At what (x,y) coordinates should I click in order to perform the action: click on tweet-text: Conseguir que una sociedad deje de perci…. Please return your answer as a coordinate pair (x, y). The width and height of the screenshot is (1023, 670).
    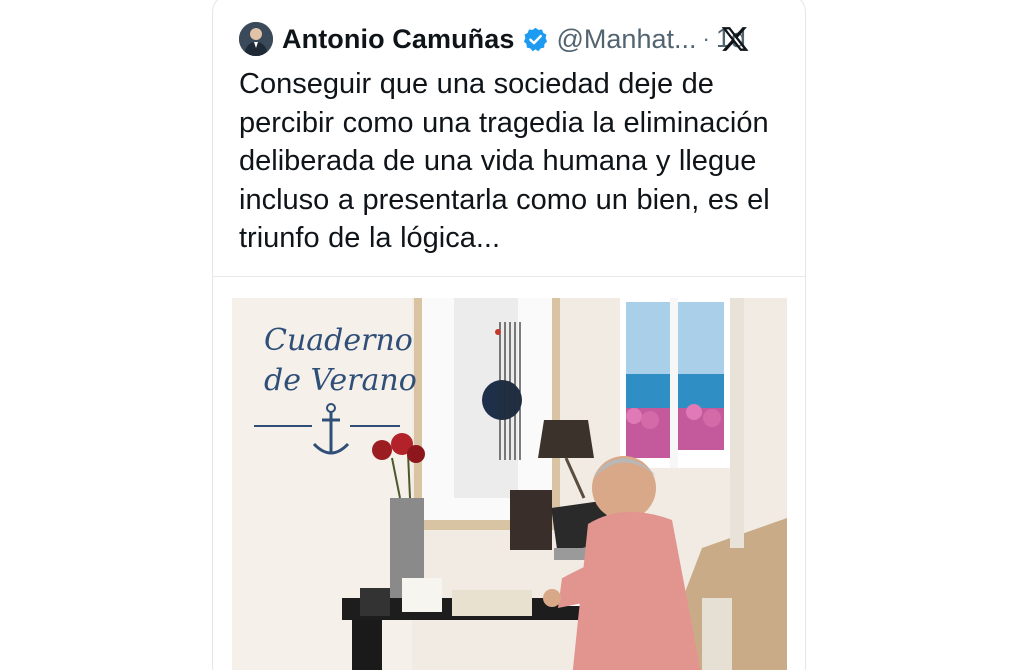
    Looking at the image, I should click on (504, 161).